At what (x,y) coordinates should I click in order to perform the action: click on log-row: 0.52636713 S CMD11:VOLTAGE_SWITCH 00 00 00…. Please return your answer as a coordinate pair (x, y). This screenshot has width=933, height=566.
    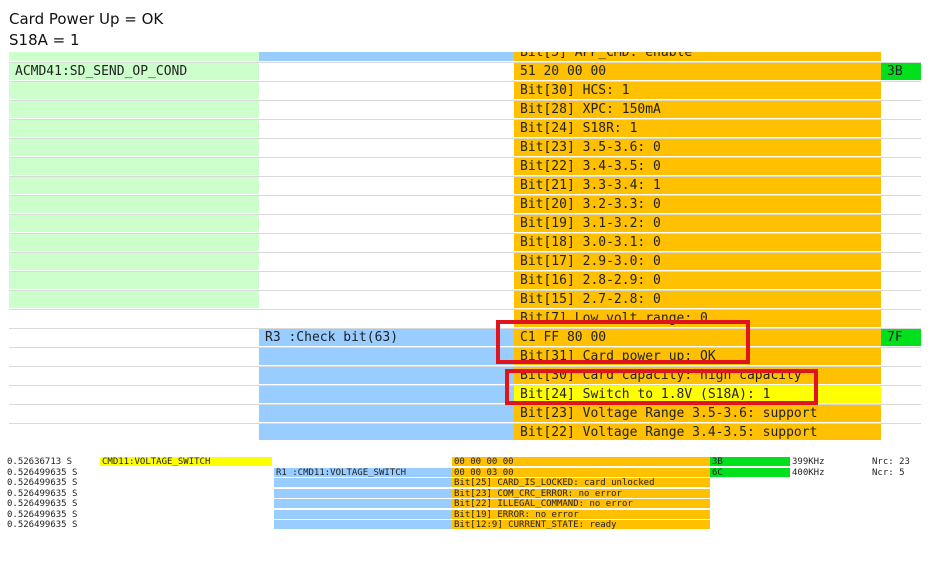
    Looking at the image, I should click on (466, 462).